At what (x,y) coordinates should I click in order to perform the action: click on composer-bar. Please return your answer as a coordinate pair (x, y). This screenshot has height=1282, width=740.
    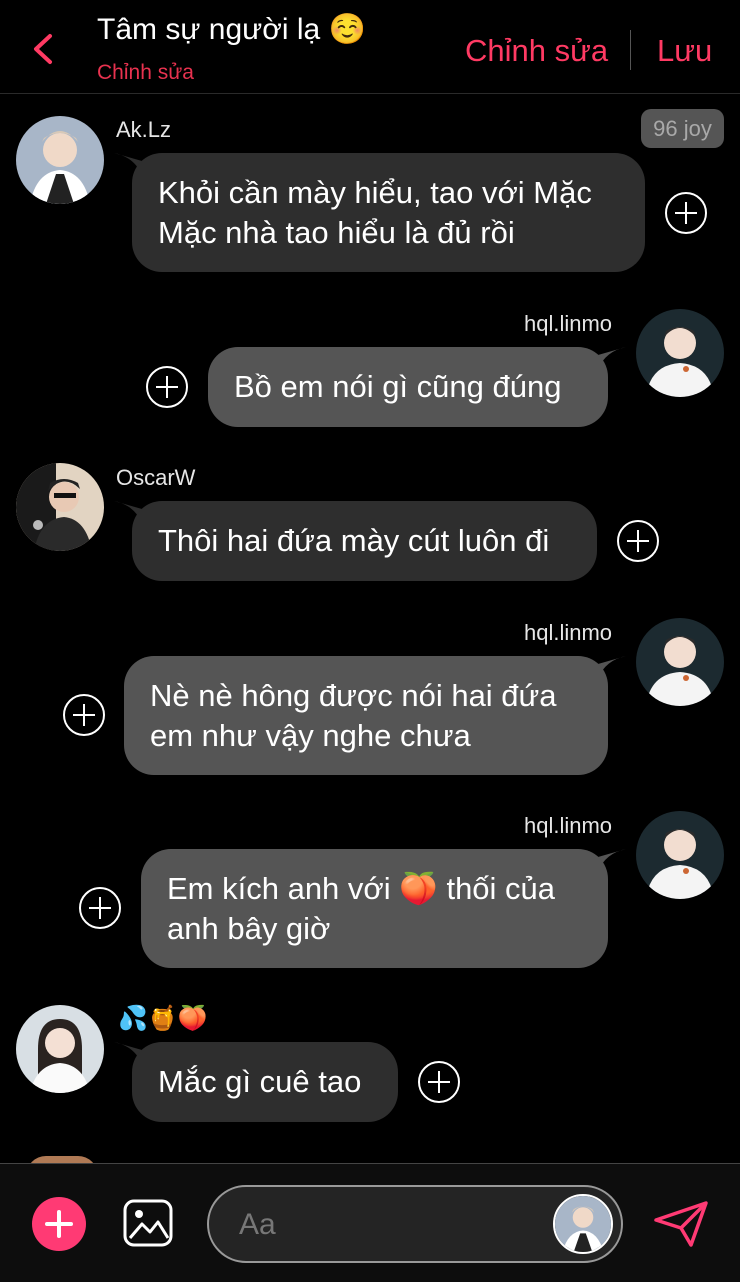
    Looking at the image, I should click on (370, 1222).